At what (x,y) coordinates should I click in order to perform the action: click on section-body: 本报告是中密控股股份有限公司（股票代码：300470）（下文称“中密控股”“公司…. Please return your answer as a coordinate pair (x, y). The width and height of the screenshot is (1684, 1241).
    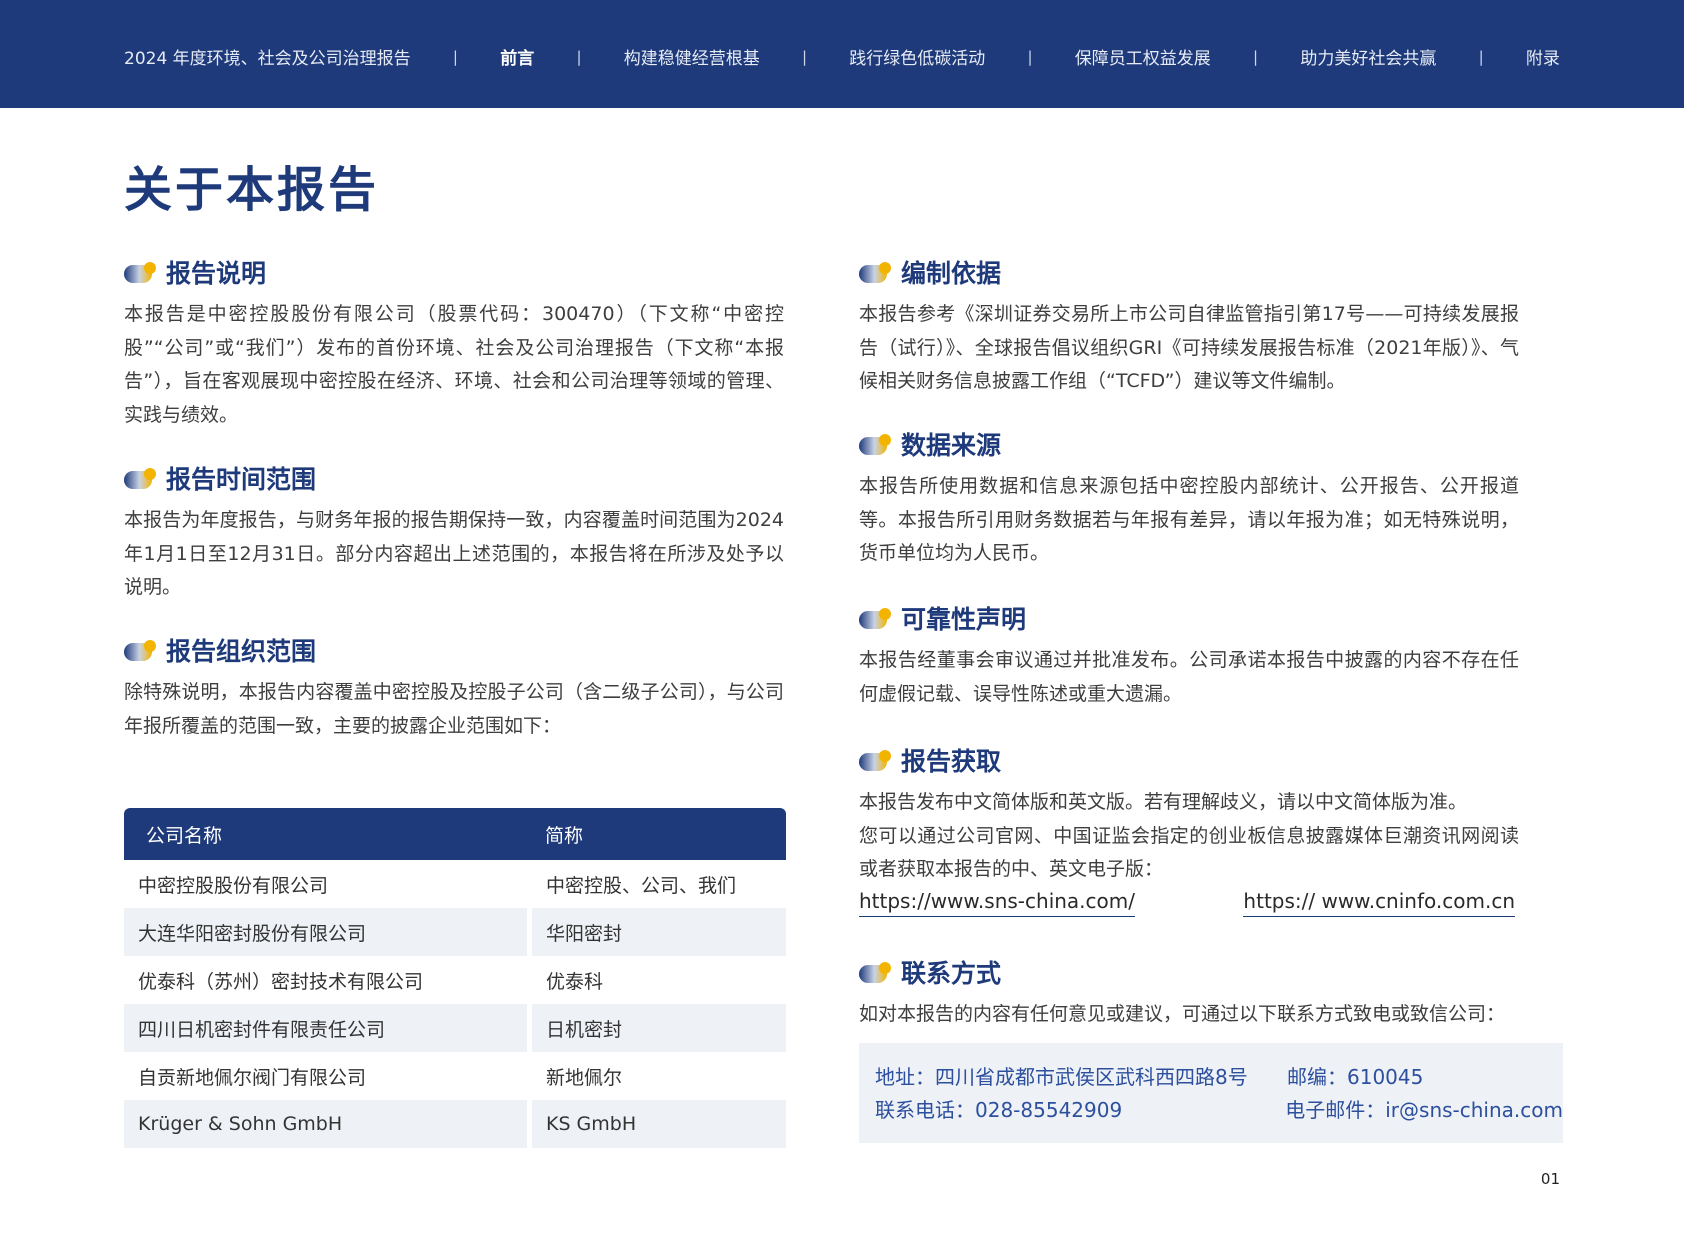
    Looking at the image, I should click on (454, 364).